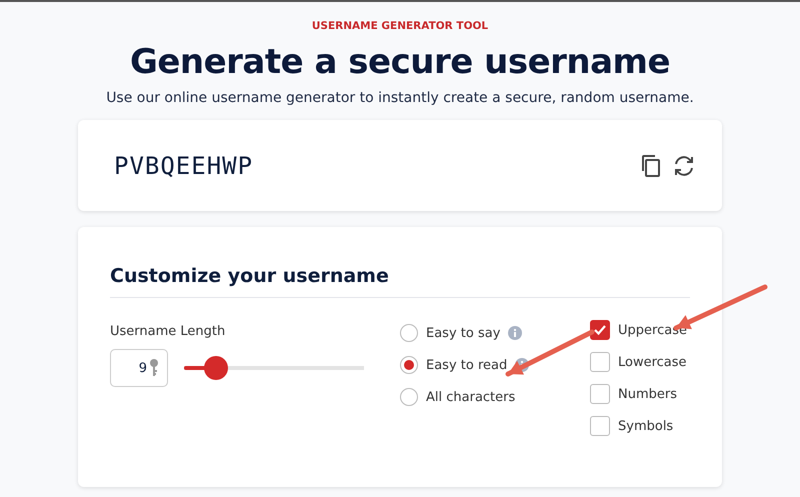  Describe the element at coordinates (463, 333) in the screenshot. I see `option-label: Easy to say` at that location.